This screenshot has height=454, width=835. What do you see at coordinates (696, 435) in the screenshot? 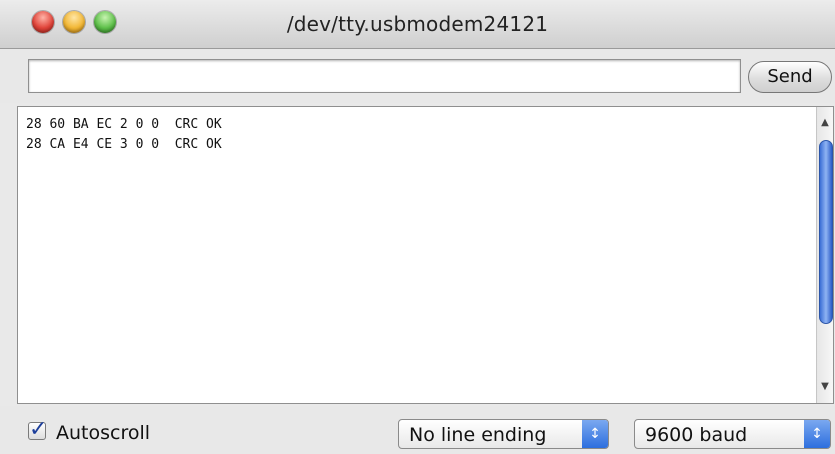
I see `baud-rate-value: 9600 baud` at bounding box center [696, 435].